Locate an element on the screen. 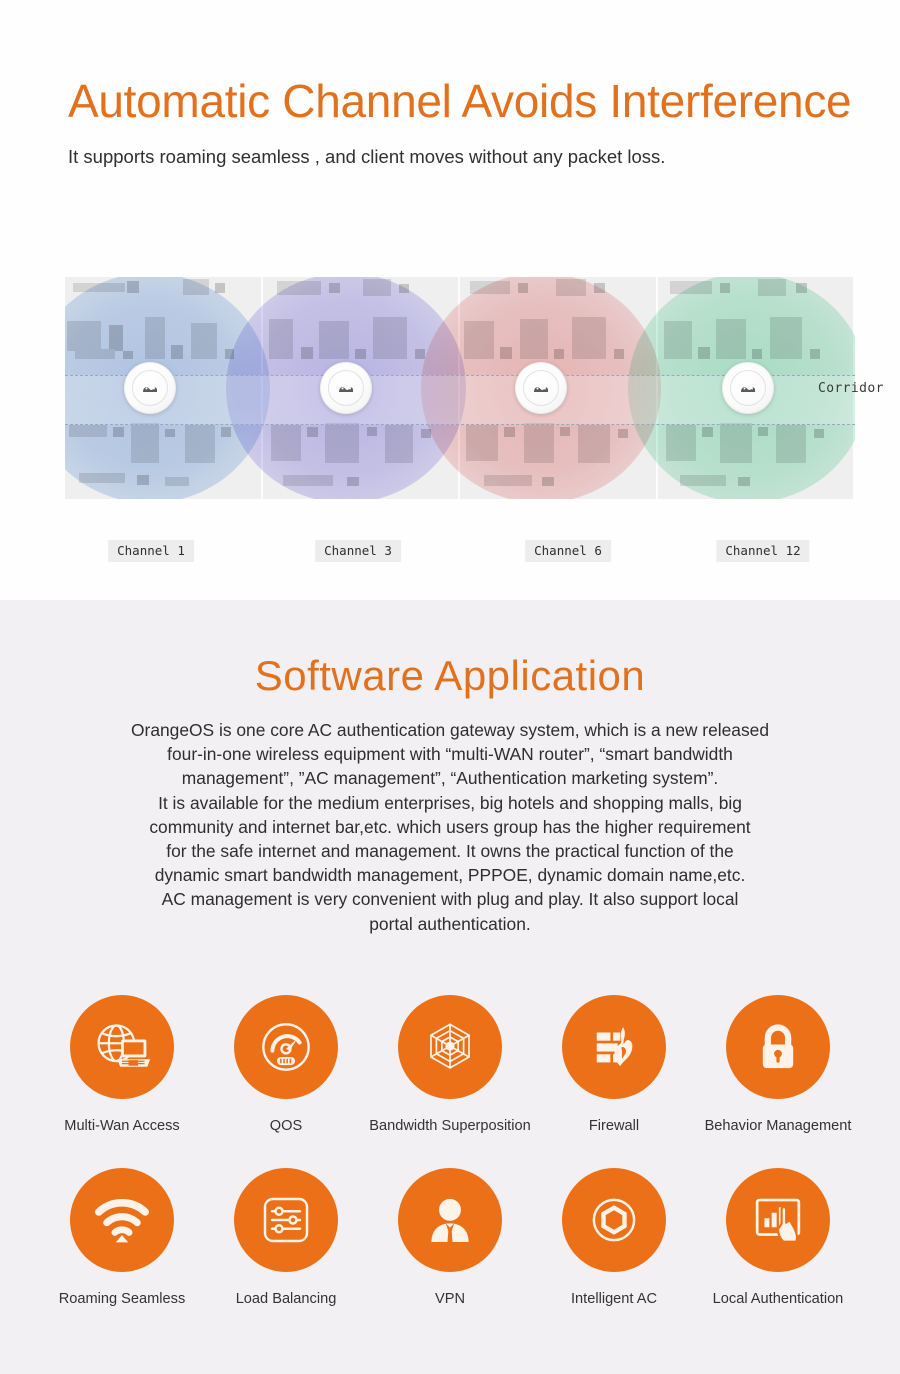 The image size is (900, 1374). feature-bandwidth-superposition: Bandwidth Superposition is located at coordinates (450, 1064).